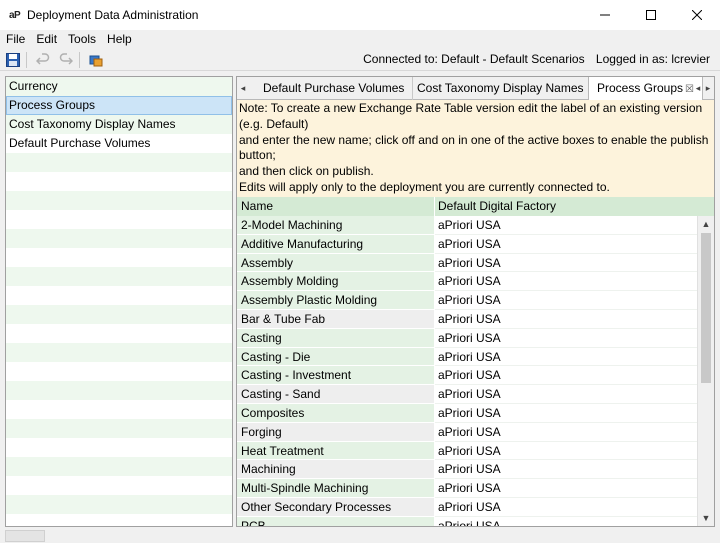 Image resolution: width=720 pixels, height=543 pixels. Describe the element at coordinates (336, 413) in the screenshot. I see `cell-name: Composites` at that location.